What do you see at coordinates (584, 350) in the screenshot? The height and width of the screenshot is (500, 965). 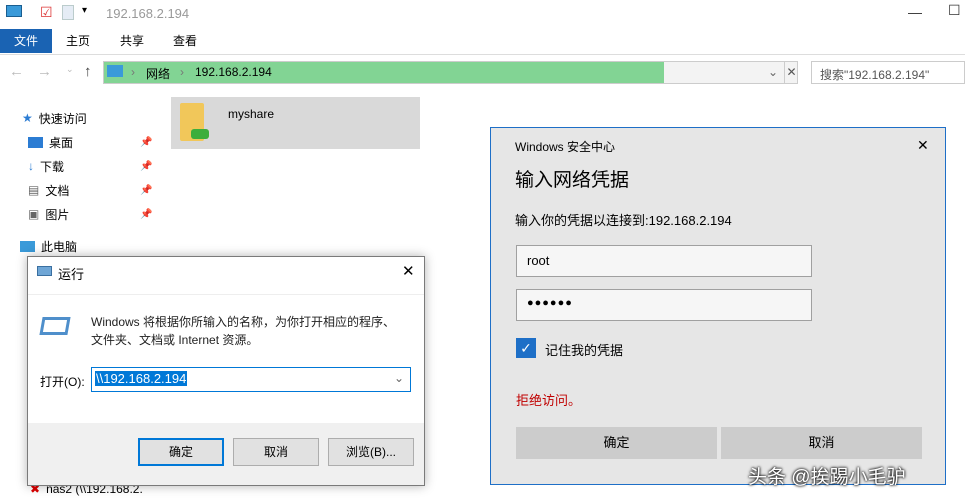 I see `remember-label: 记住我的凭据` at bounding box center [584, 350].